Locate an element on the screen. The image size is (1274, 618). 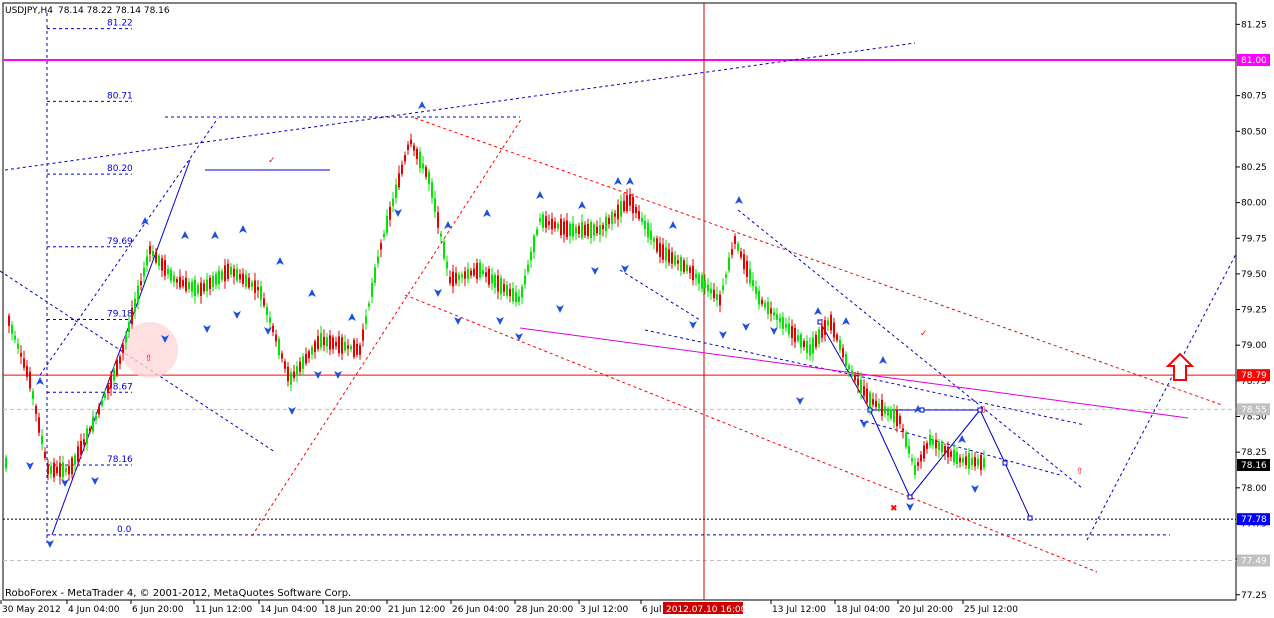
wave-node is located at coordinates (1005, 463).